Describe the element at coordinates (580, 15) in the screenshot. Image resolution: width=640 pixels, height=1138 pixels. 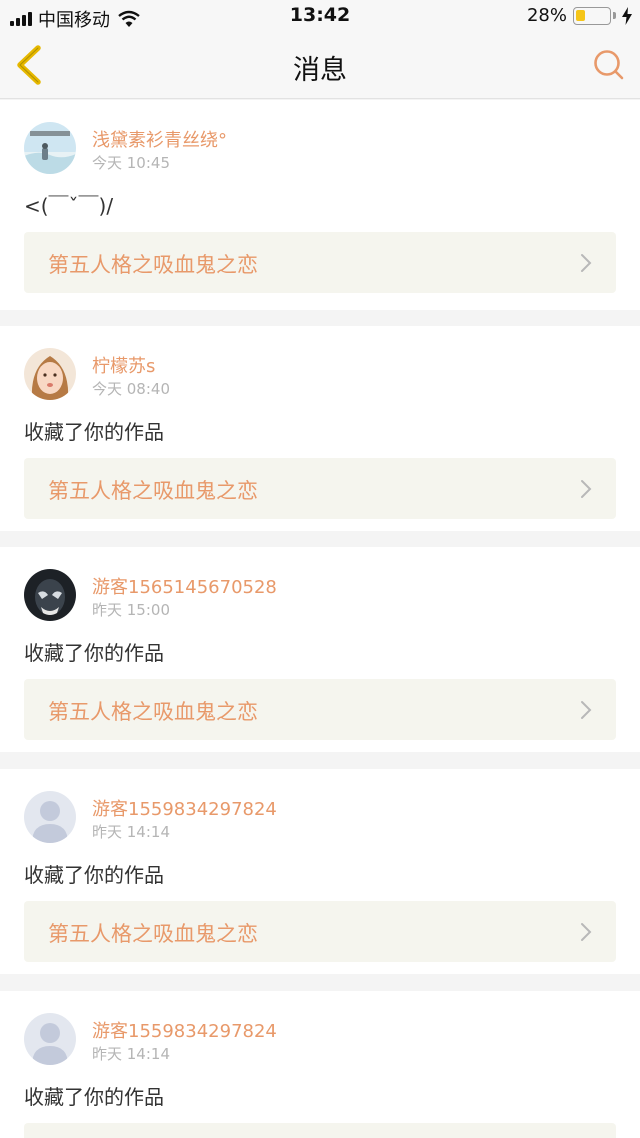
I see `battery-level-fill` at that location.